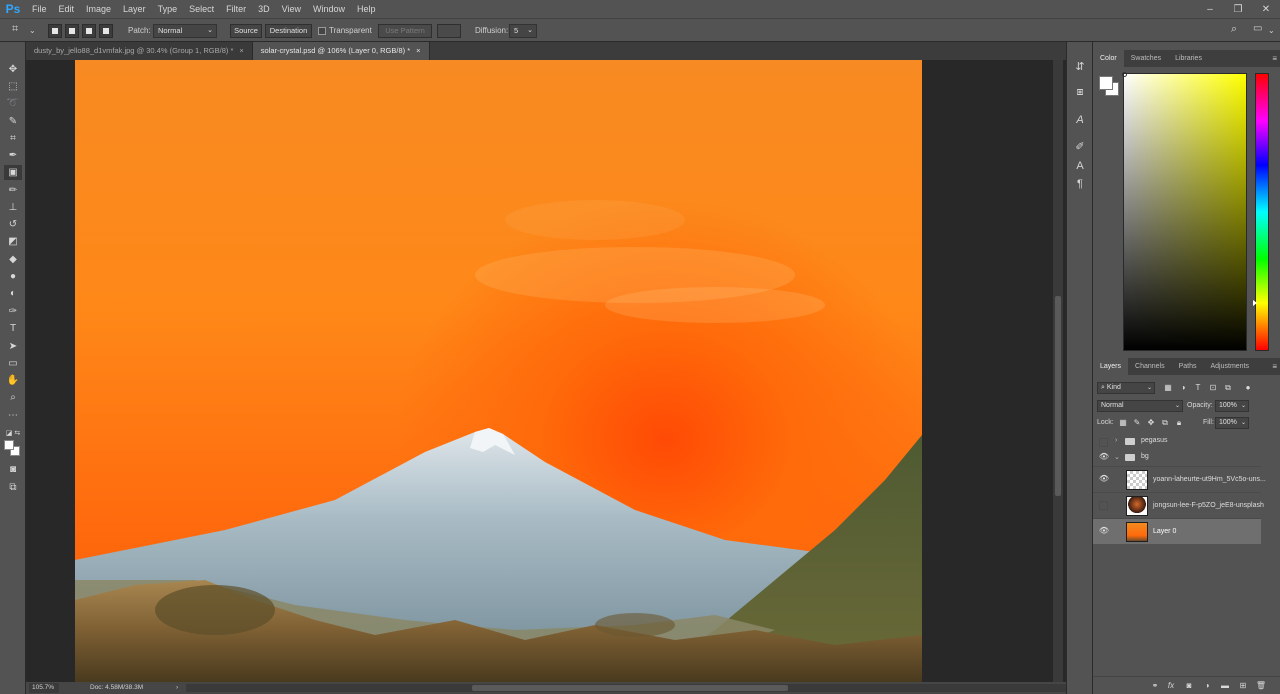  What do you see at coordinates (1228, 388) in the screenshot?
I see `smart-object-filter-icon: ⧉` at bounding box center [1228, 388].